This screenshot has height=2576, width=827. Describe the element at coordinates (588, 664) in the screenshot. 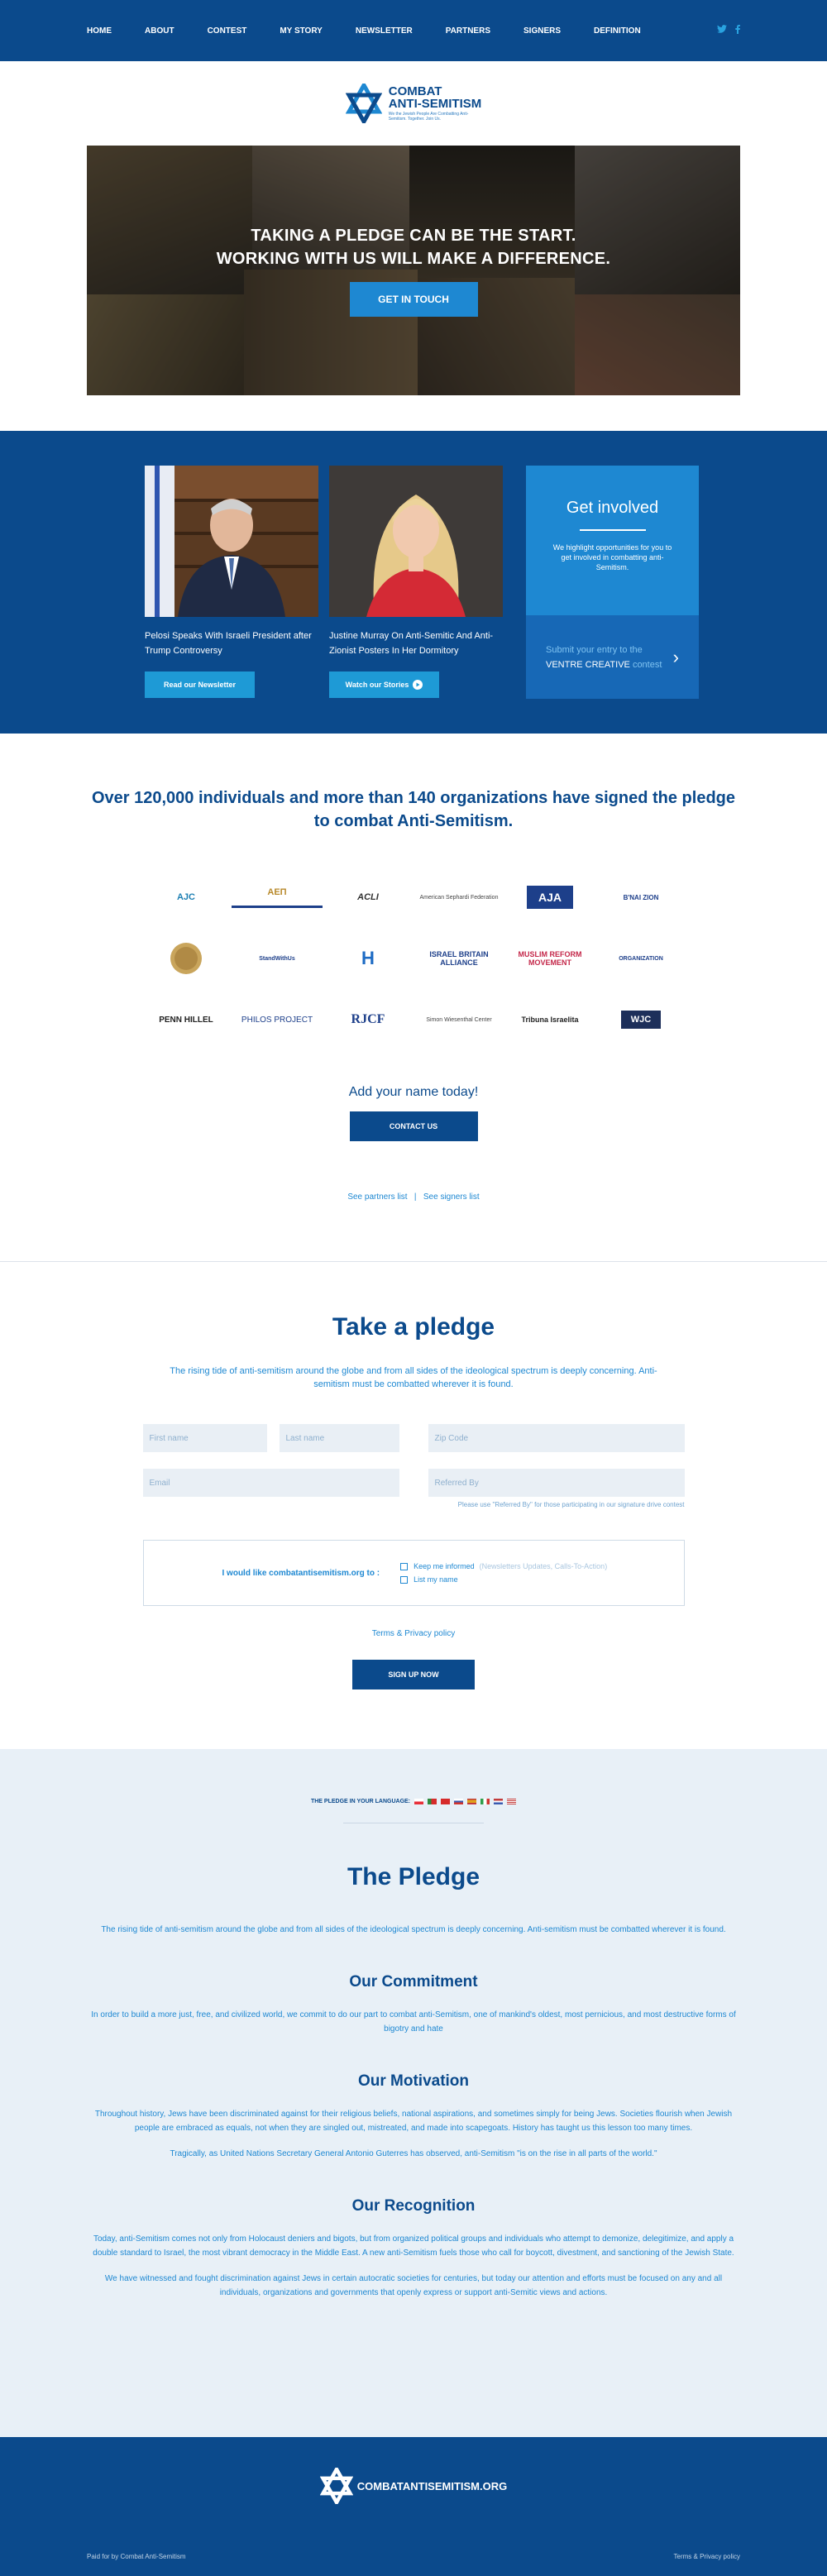

I see `contest-entry-text-2: VENTRE CREATIVE` at that location.